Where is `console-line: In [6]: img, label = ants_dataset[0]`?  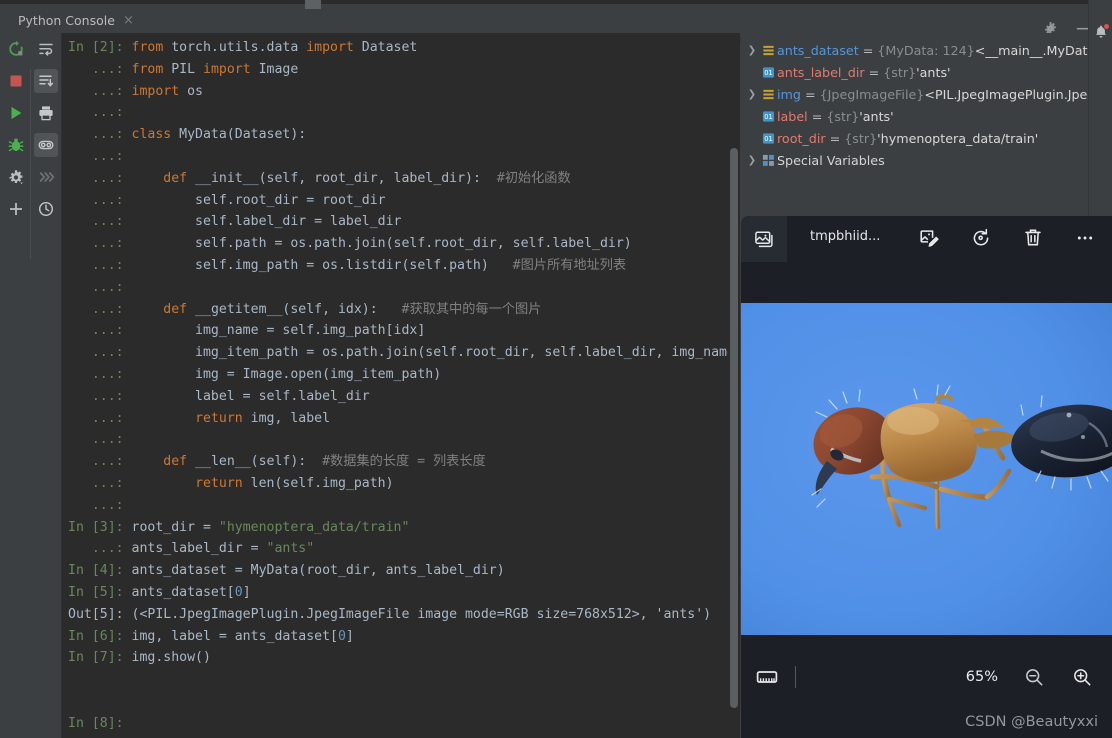 console-line: In [6]: img, label = ants_dataset[0] is located at coordinates (398, 637).